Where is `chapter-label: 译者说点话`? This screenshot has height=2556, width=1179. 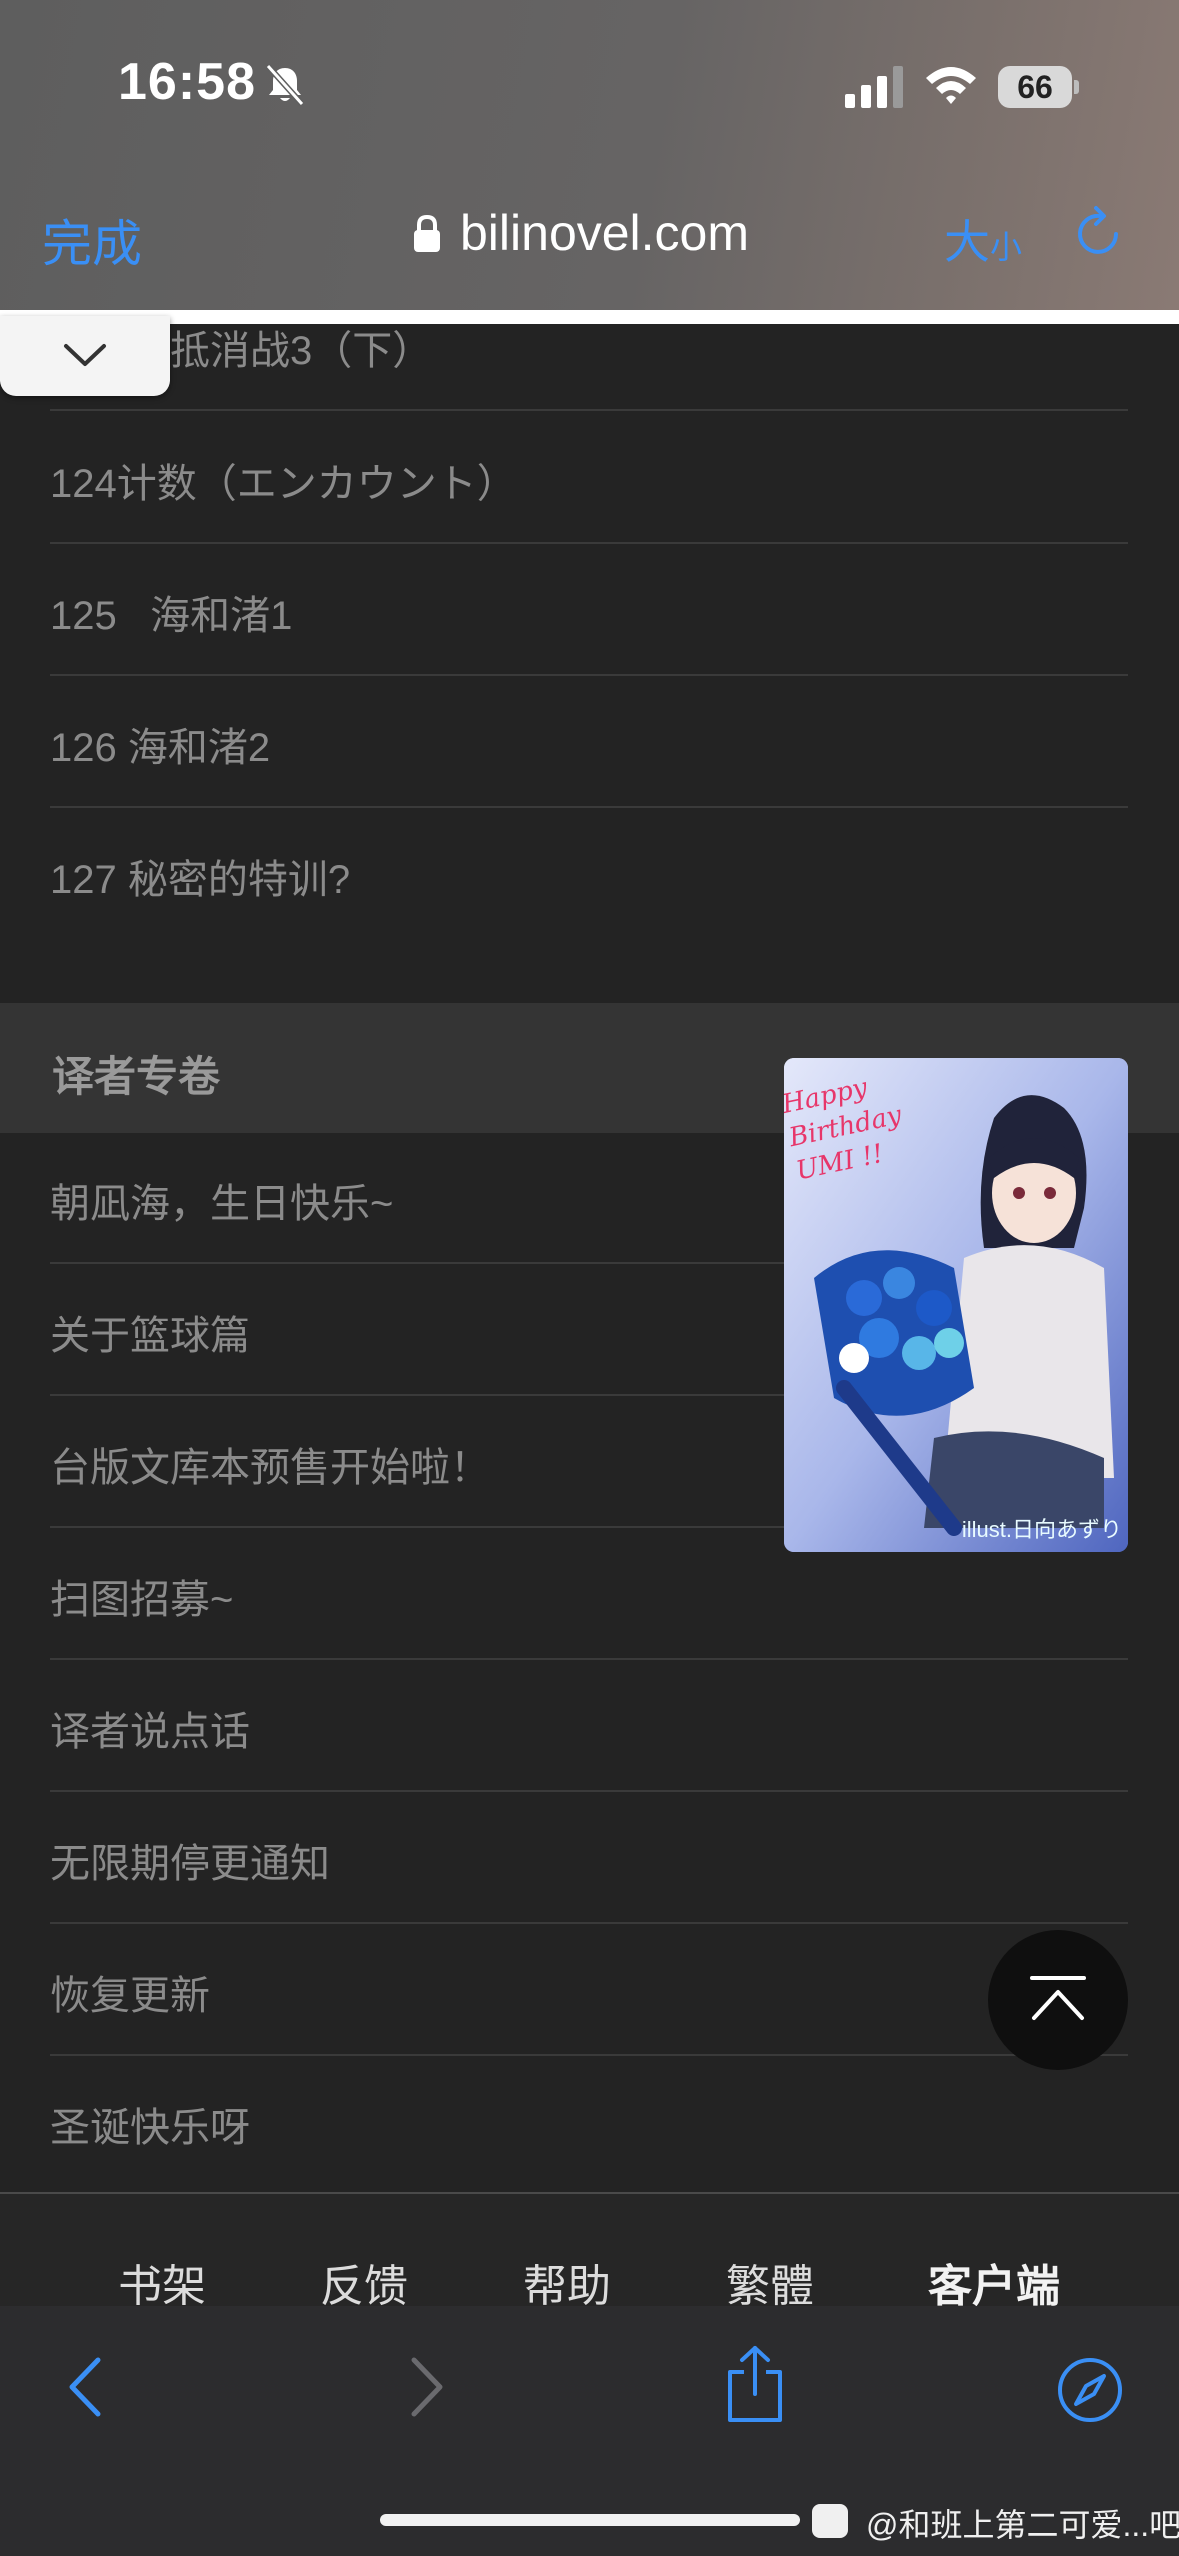
chapter-label: 译者说点话 is located at coordinates (150, 1732).